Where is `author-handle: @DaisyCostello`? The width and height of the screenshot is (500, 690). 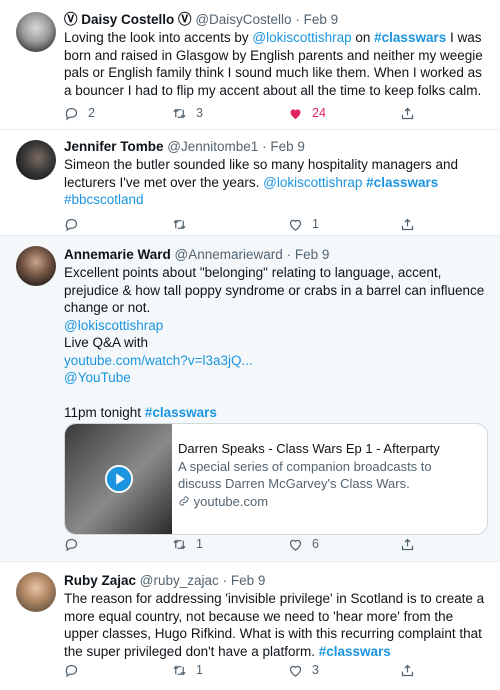 author-handle: @DaisyCostello is located at coordinates (243, 19).